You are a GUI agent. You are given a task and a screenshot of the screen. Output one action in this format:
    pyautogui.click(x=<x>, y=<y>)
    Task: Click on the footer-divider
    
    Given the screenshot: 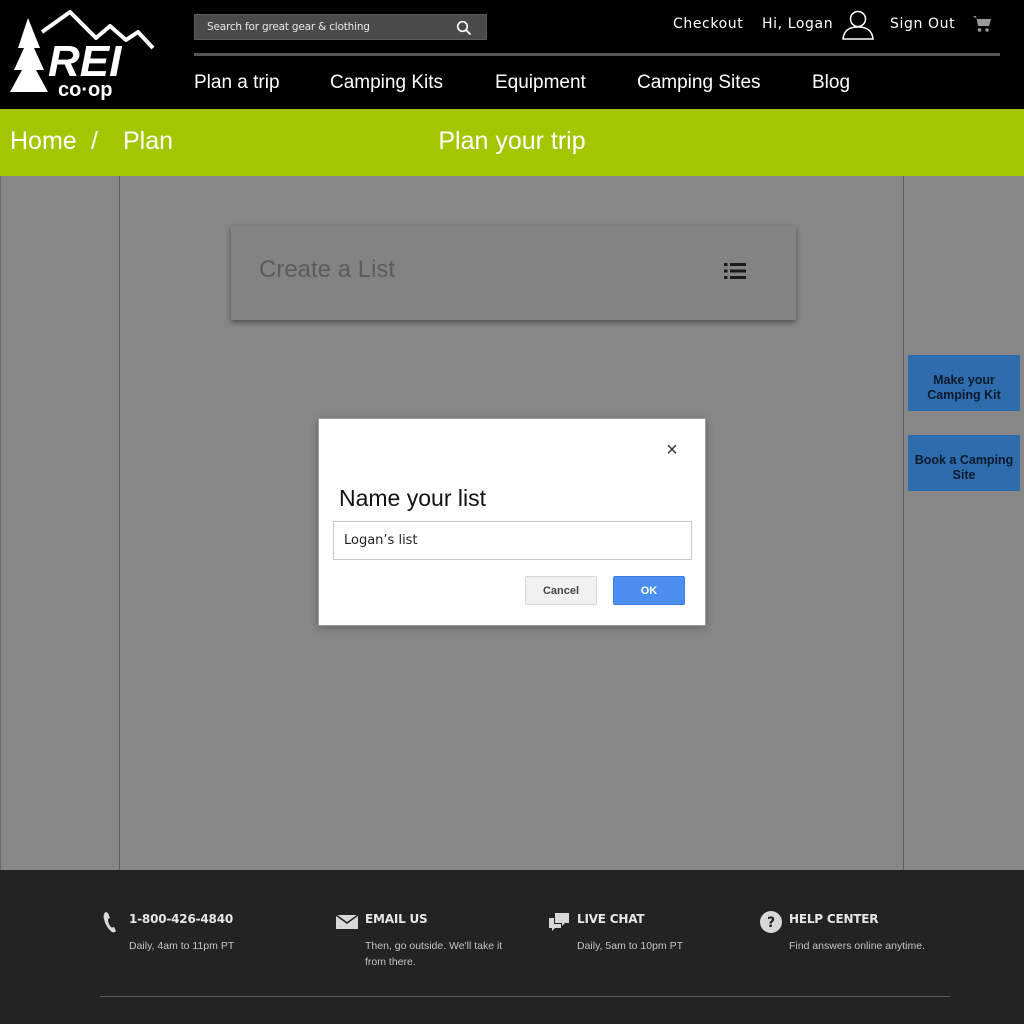 What is the action you would take?
    pyautogui.click(x=525, y=996)
    